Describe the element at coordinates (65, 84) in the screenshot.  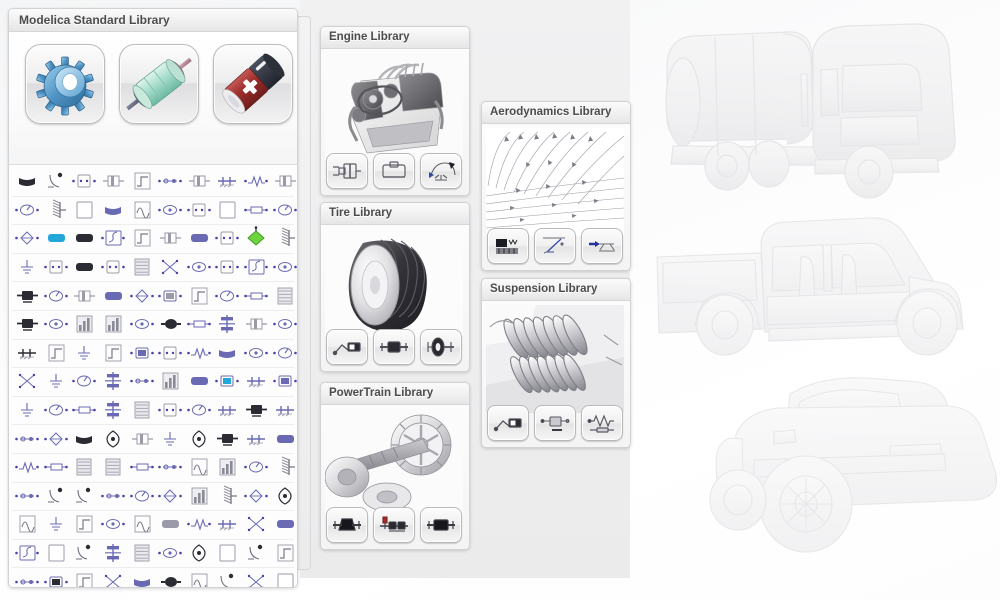
I see `mechanics-gear-tile` at that location.